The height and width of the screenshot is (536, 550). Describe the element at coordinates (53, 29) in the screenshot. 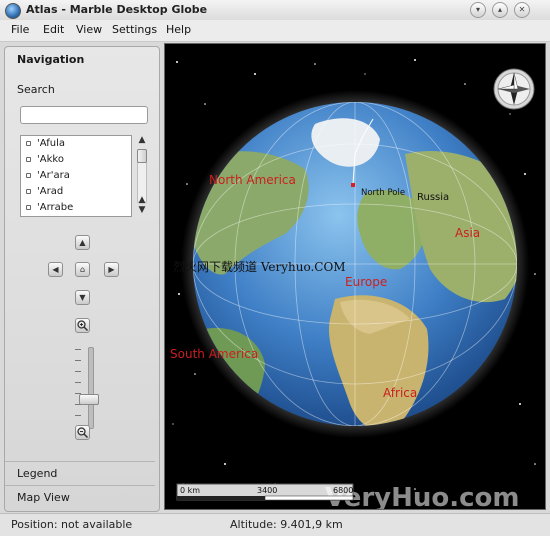

I see `menu-edit: Edit` at that location.